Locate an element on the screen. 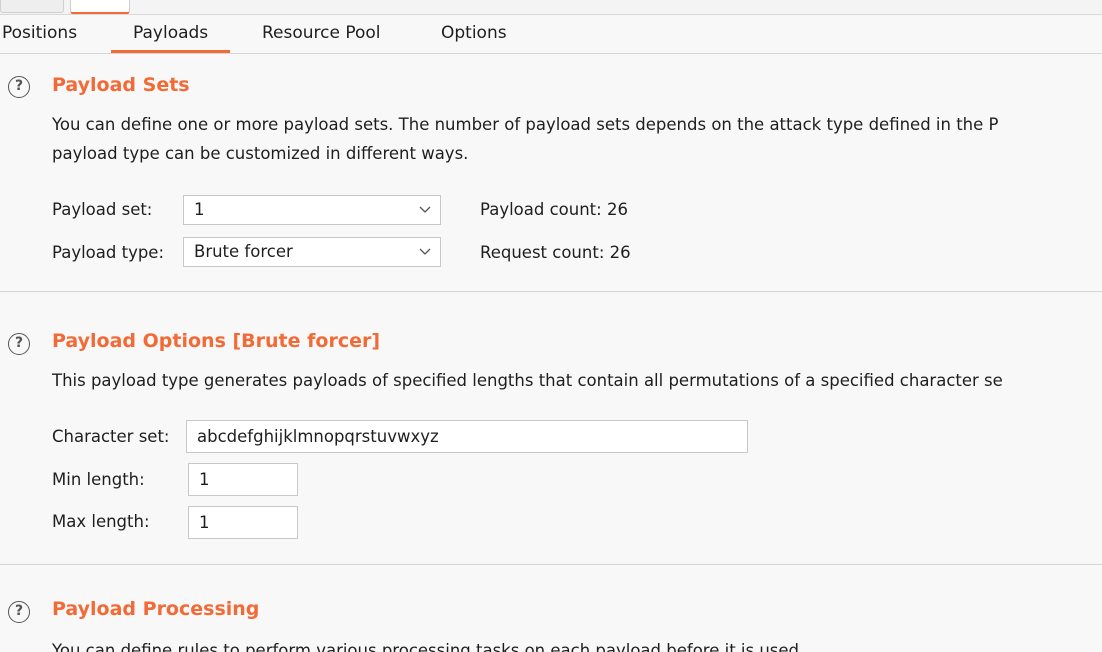 The width and height of the screenshot is (1102, 652). payload-processing-title: Payload Processing is located at coordinates (156, 609).